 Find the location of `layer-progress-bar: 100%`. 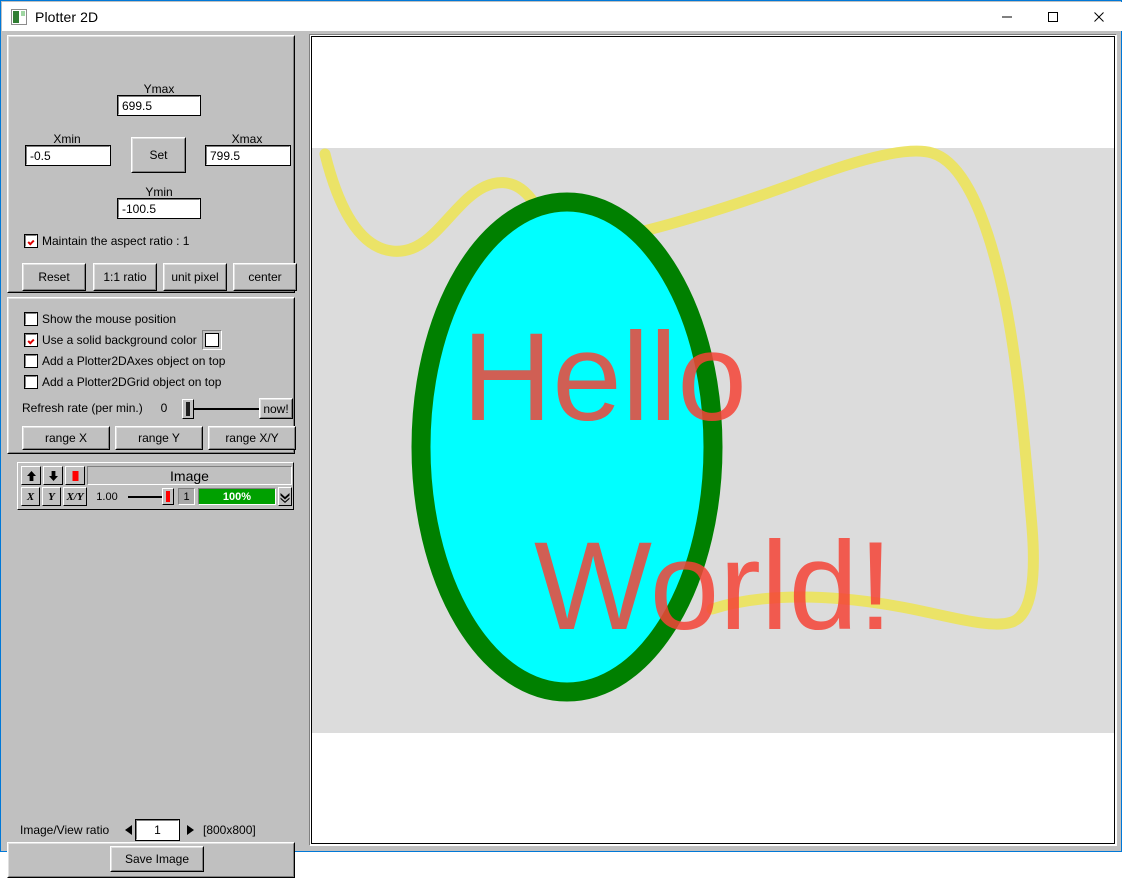

layer-progress-bar: 100% is located at coordinates (237, 496).